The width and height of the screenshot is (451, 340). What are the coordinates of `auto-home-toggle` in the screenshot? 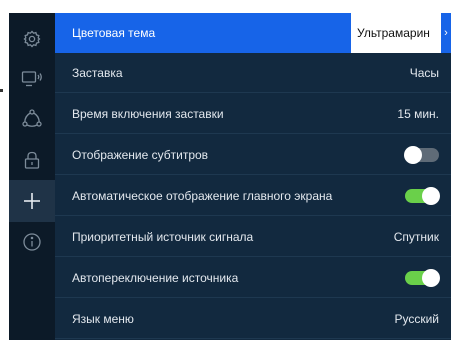 It's located at (422, 196).